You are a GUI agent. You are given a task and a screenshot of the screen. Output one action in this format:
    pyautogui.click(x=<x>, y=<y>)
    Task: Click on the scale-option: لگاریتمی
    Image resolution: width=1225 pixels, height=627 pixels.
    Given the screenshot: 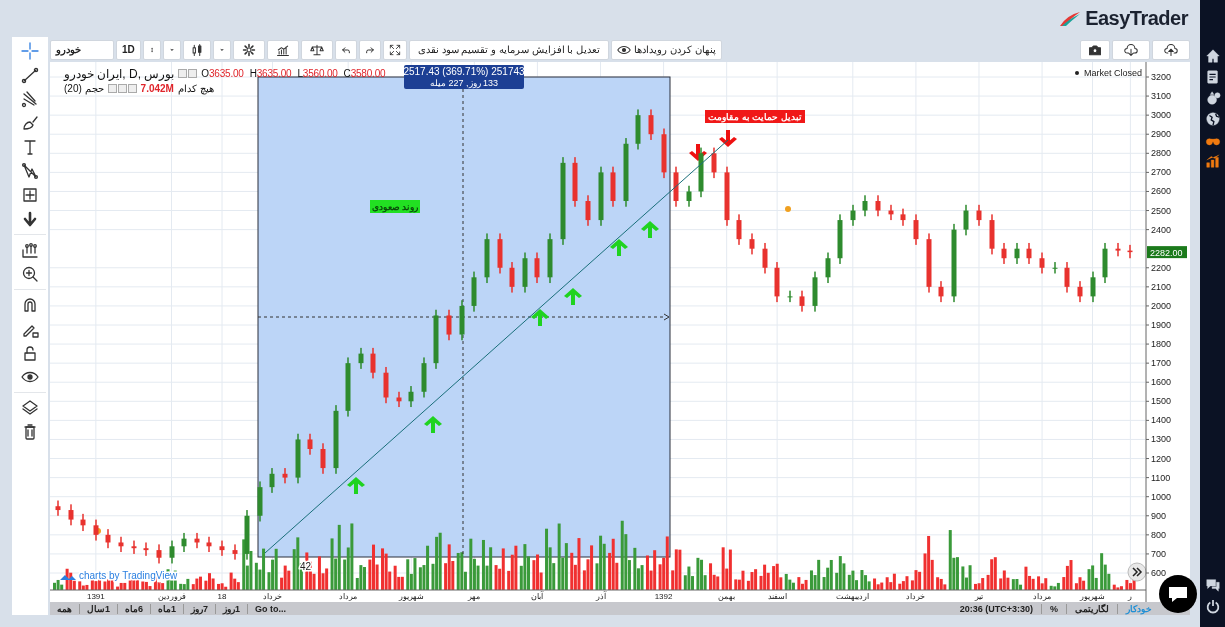 What is the action you would take?
    pyautogui.click(x=1091, y=608)
    